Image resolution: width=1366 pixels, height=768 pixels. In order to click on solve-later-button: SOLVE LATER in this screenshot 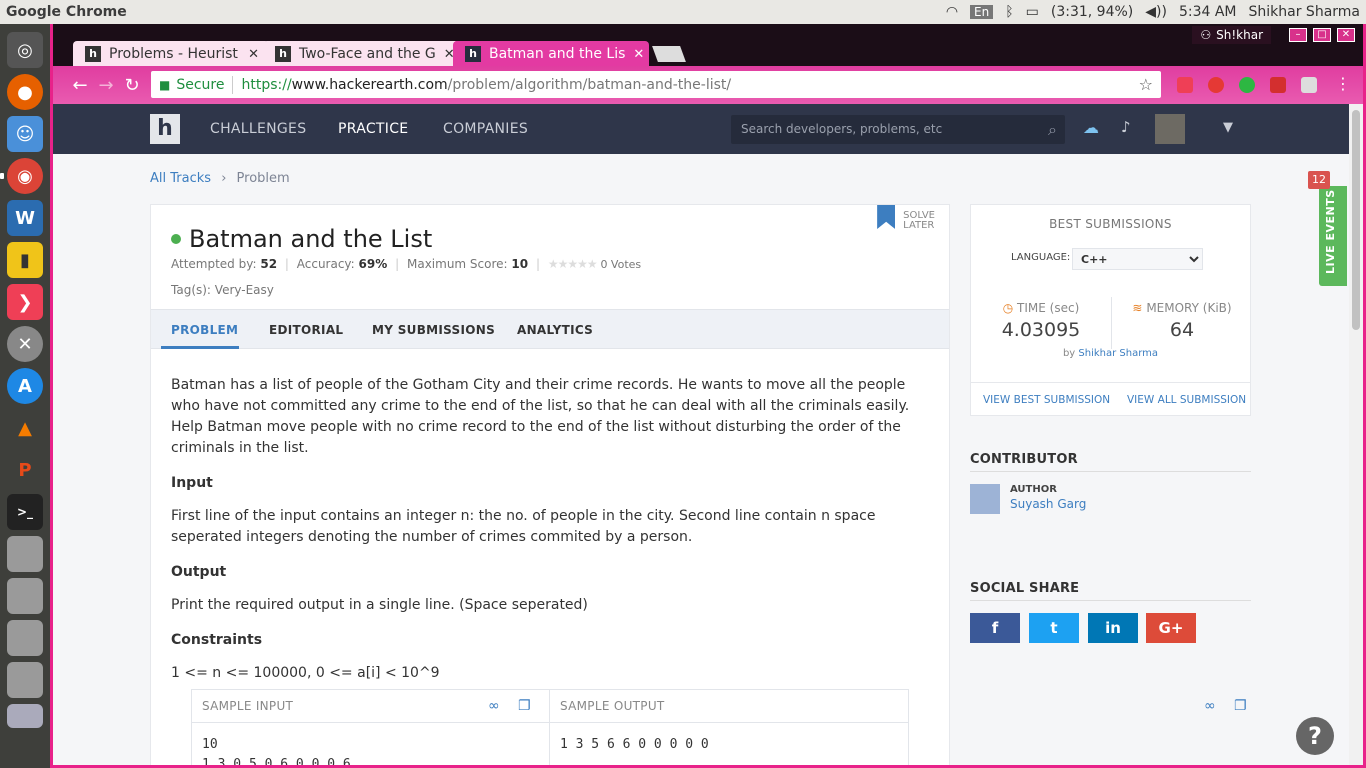, I will do `click(906, 218)`.